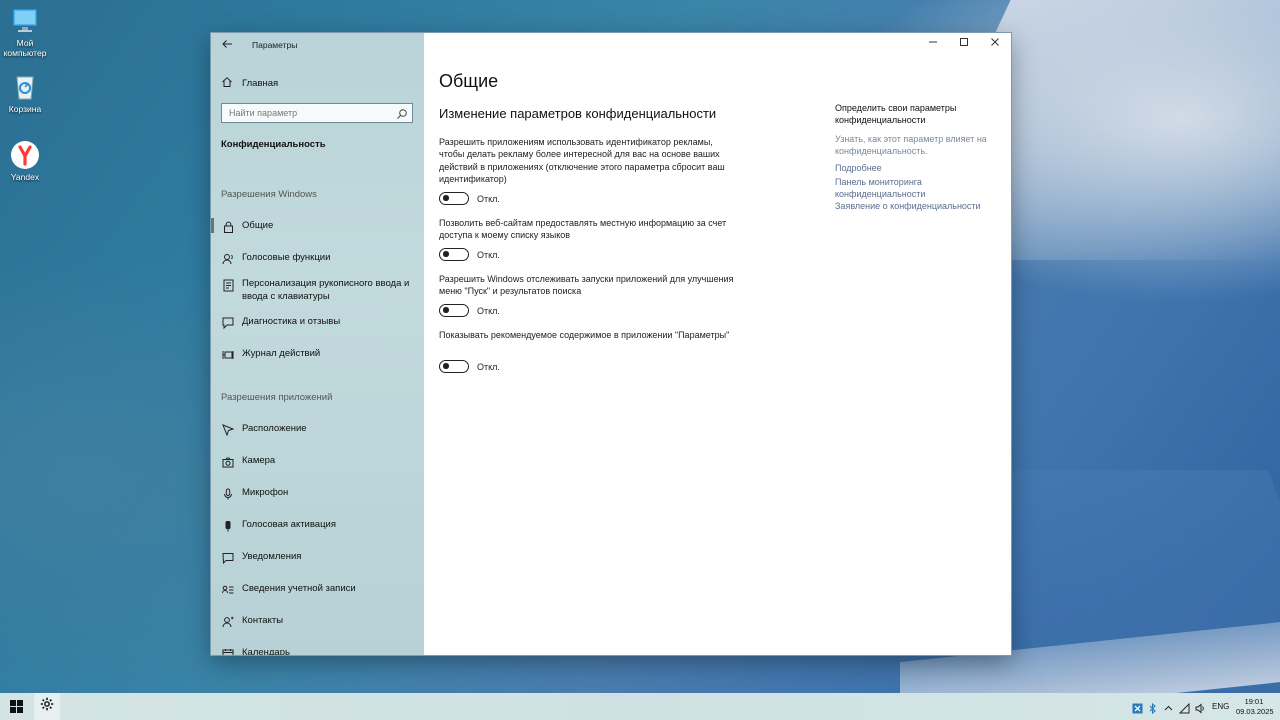 This screenshot has width=1280, height=720. What do you see at coordinates (228, 622) in the screenshot?
I see `contacts-icon` at bounding box center [228, 622].